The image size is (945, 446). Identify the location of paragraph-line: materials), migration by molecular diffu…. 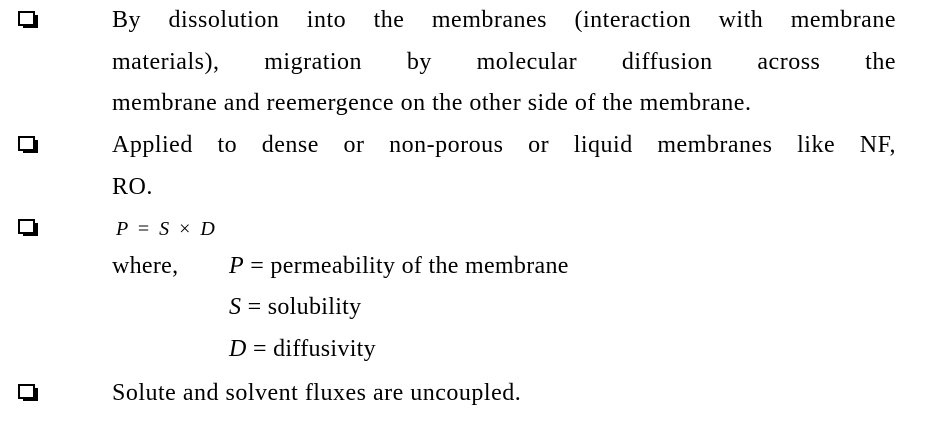
(504, 61).